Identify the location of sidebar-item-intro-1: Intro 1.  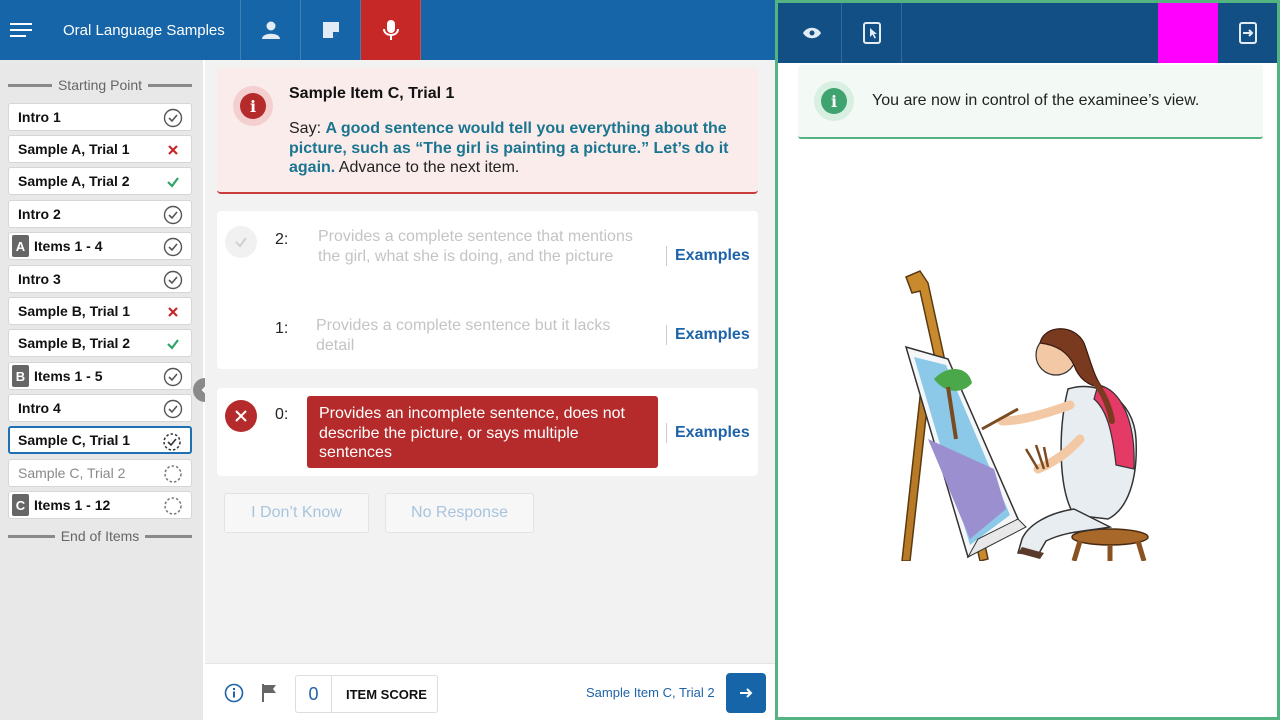
(100, 117).